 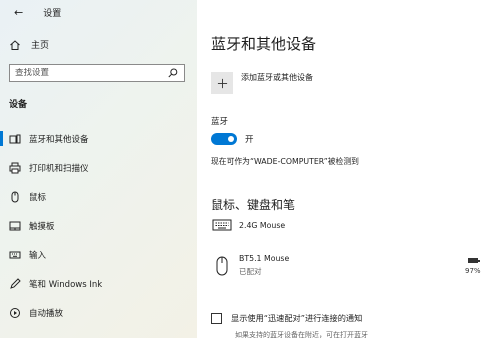 I want to click on swift-pair-label: 显示使用“迅速配对”进行连接的通知, so click(x=297, y=318).